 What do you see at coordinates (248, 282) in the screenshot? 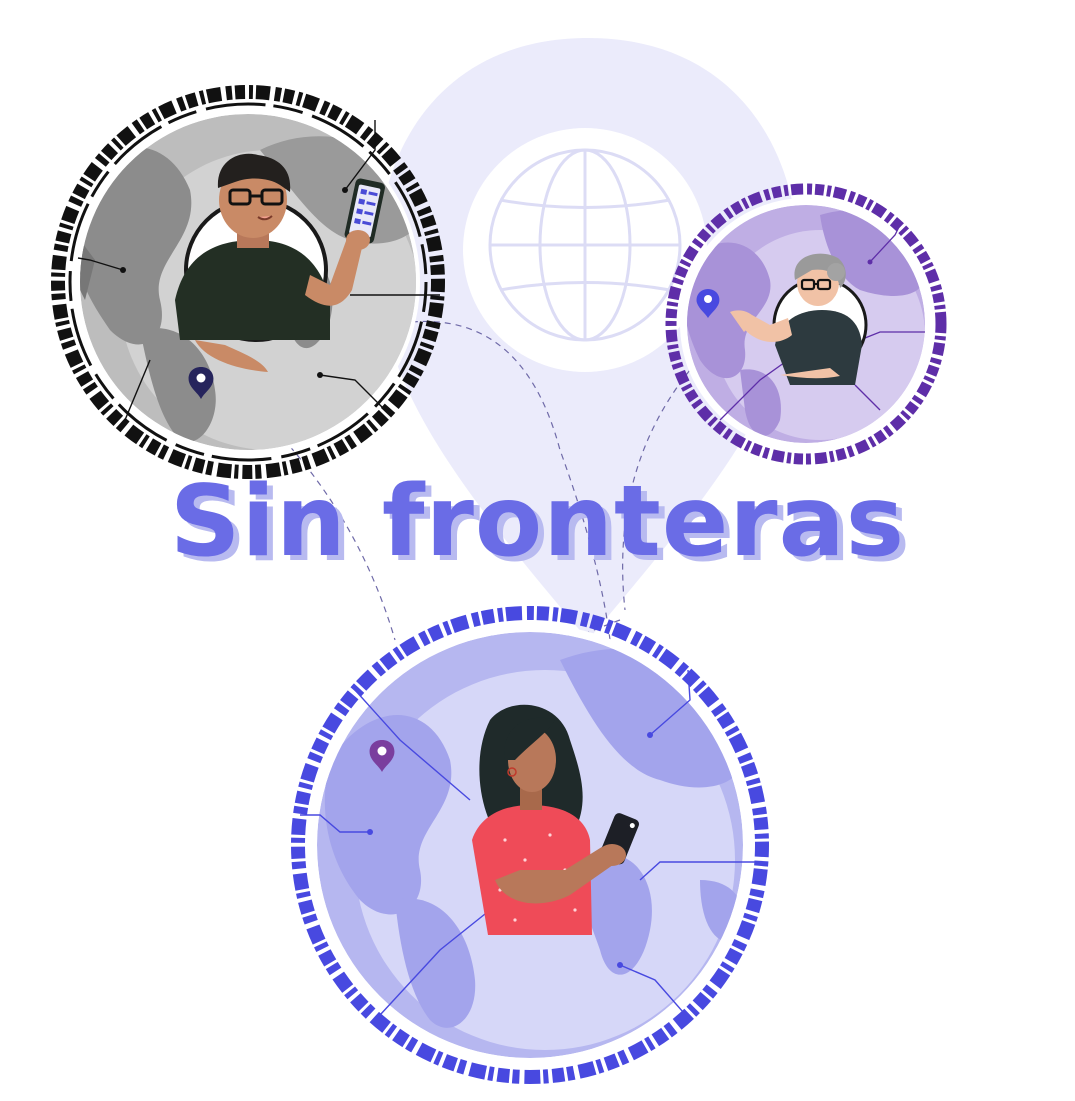
I see `globe-gray` at bounding box center [248, 282].